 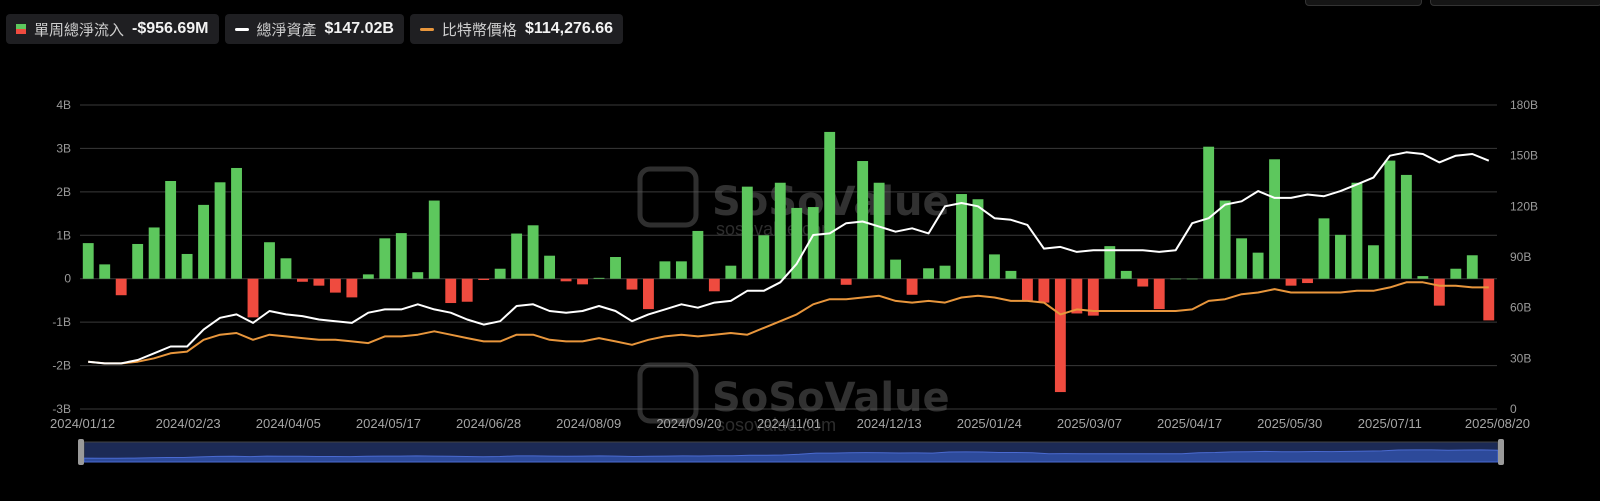 I want to click on x-tick-label: 2025/03/07, so click(x=1089, y=423).